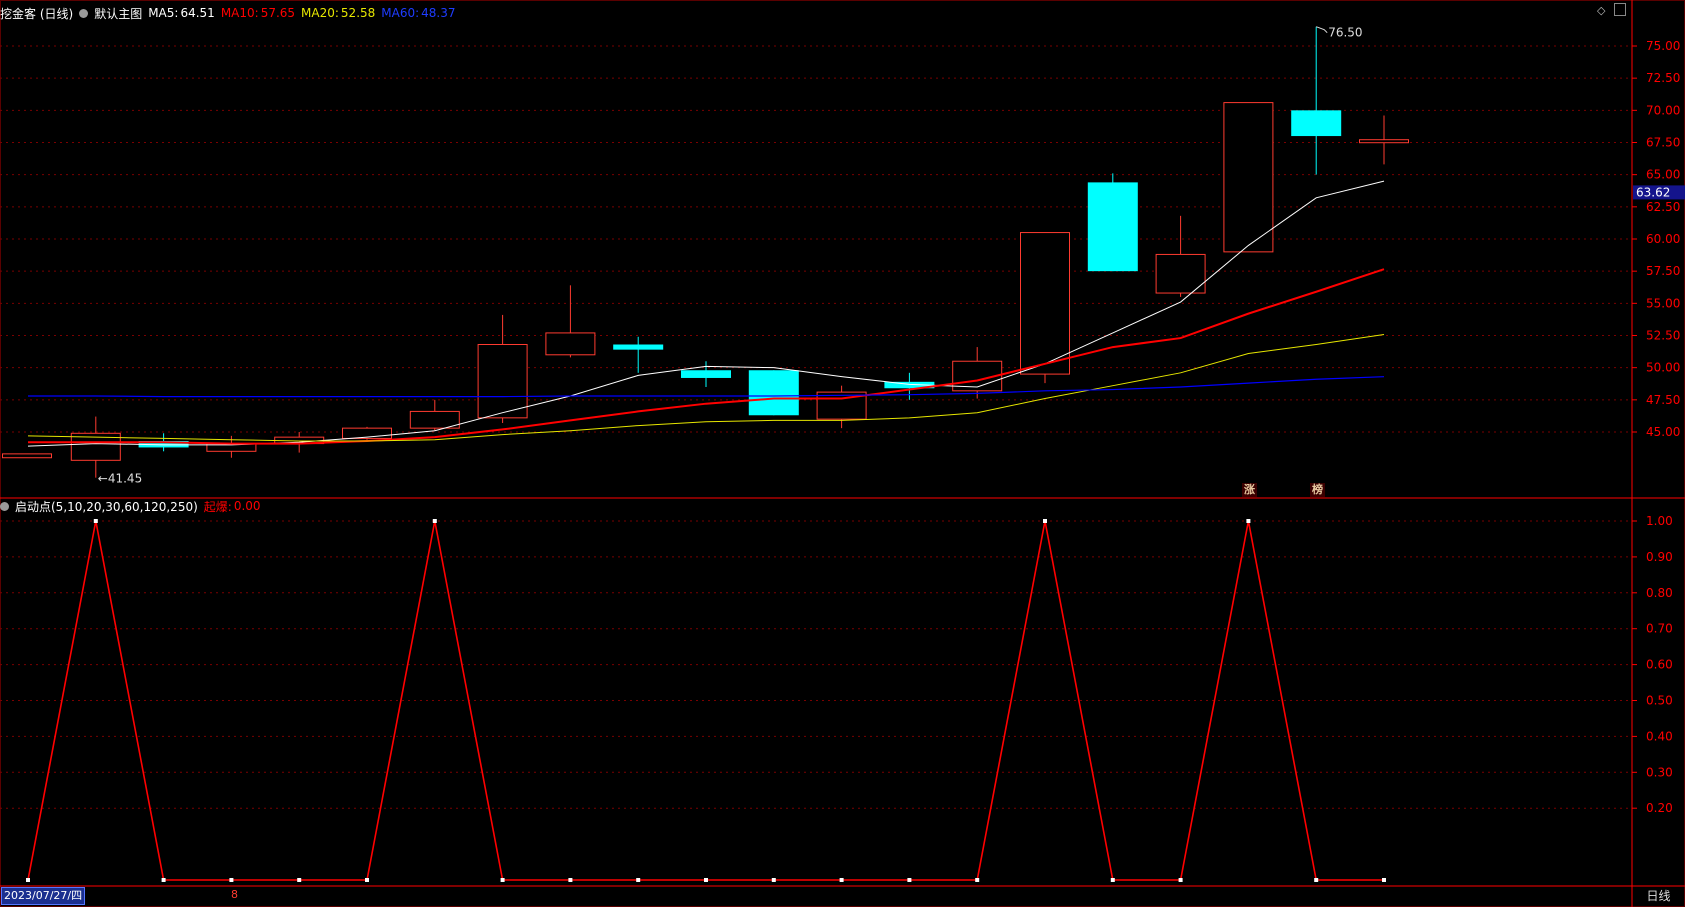  I want to click on ma-line-ma20, so click(706, 387).